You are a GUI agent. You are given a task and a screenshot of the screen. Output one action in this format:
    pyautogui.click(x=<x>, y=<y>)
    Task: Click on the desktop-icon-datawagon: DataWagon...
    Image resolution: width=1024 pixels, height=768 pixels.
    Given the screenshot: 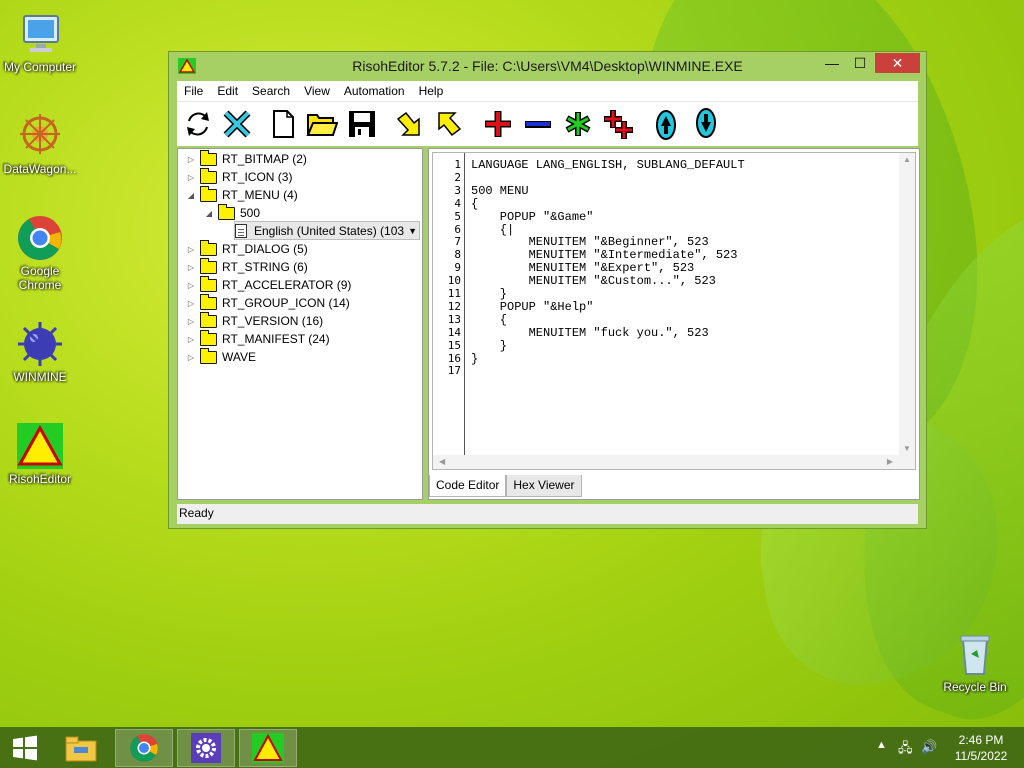 What is the action you would take?
    pyautogui.click(x=40, y=144)
    